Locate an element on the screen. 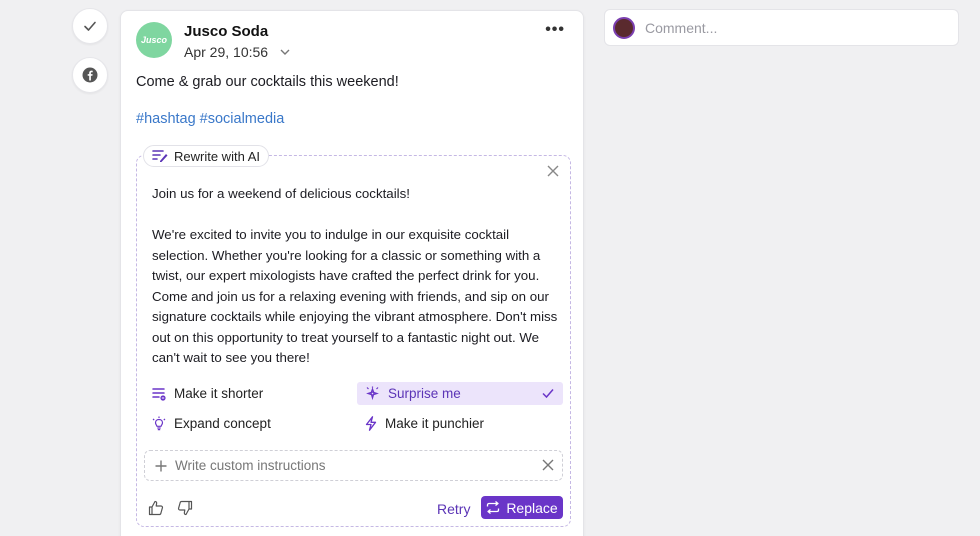 Image resolution: width=980 pixels, height=536 pixels. option-surprise-me: Surprise me is located at coordinates (460, 393).